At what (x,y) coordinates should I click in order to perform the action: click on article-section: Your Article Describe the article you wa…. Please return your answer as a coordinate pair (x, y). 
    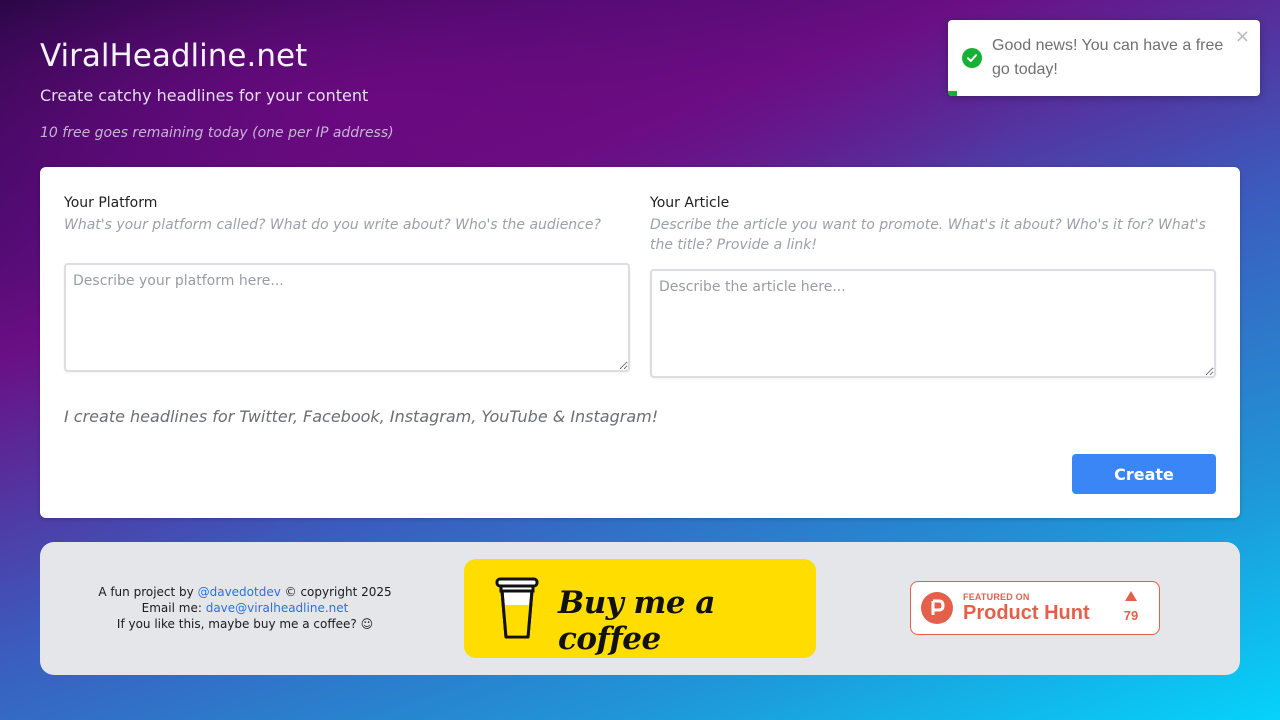
    Looking at the image, I should click on (933, 286).